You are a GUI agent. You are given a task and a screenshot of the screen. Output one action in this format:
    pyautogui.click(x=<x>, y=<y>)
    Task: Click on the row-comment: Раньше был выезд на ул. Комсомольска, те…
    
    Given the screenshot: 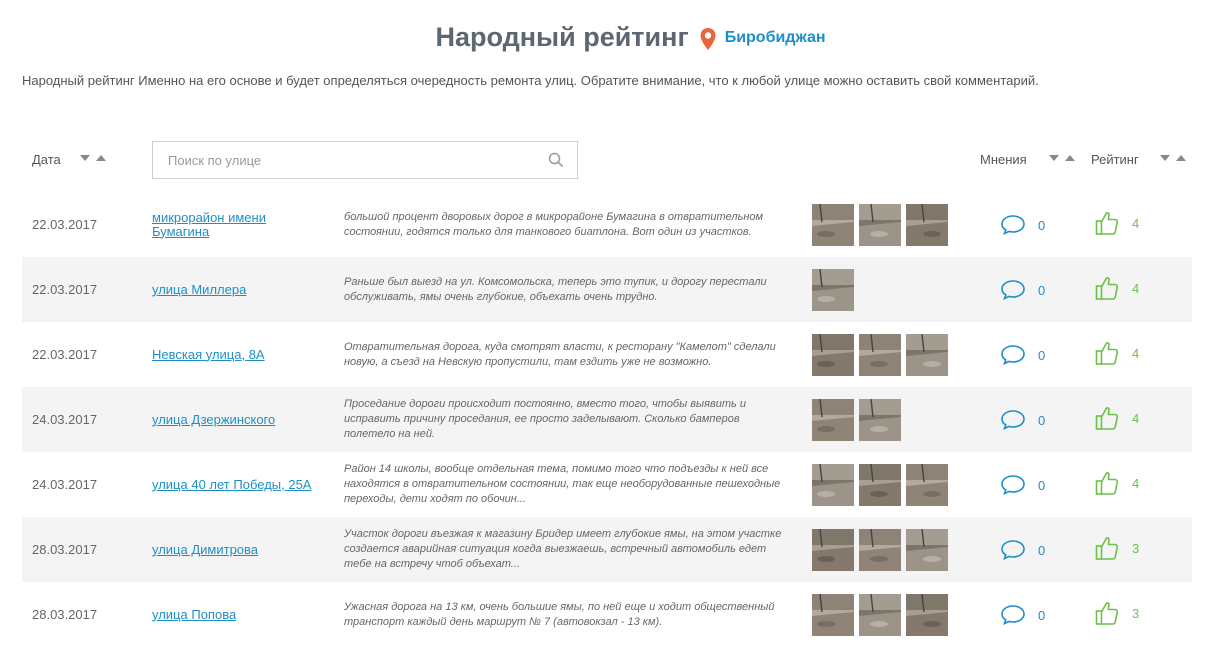 What is the action you would take?
    pyautogui.click(x=555, y=289)
    